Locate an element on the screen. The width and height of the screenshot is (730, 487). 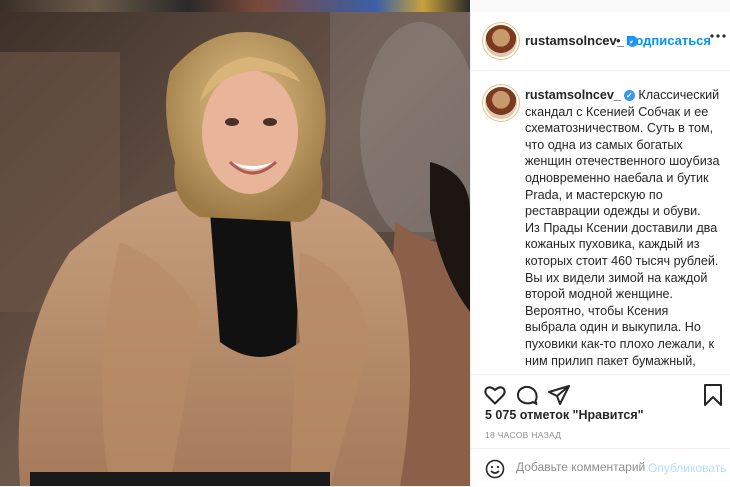
previous-post-thumbnails is located at coordinates (235, 6).